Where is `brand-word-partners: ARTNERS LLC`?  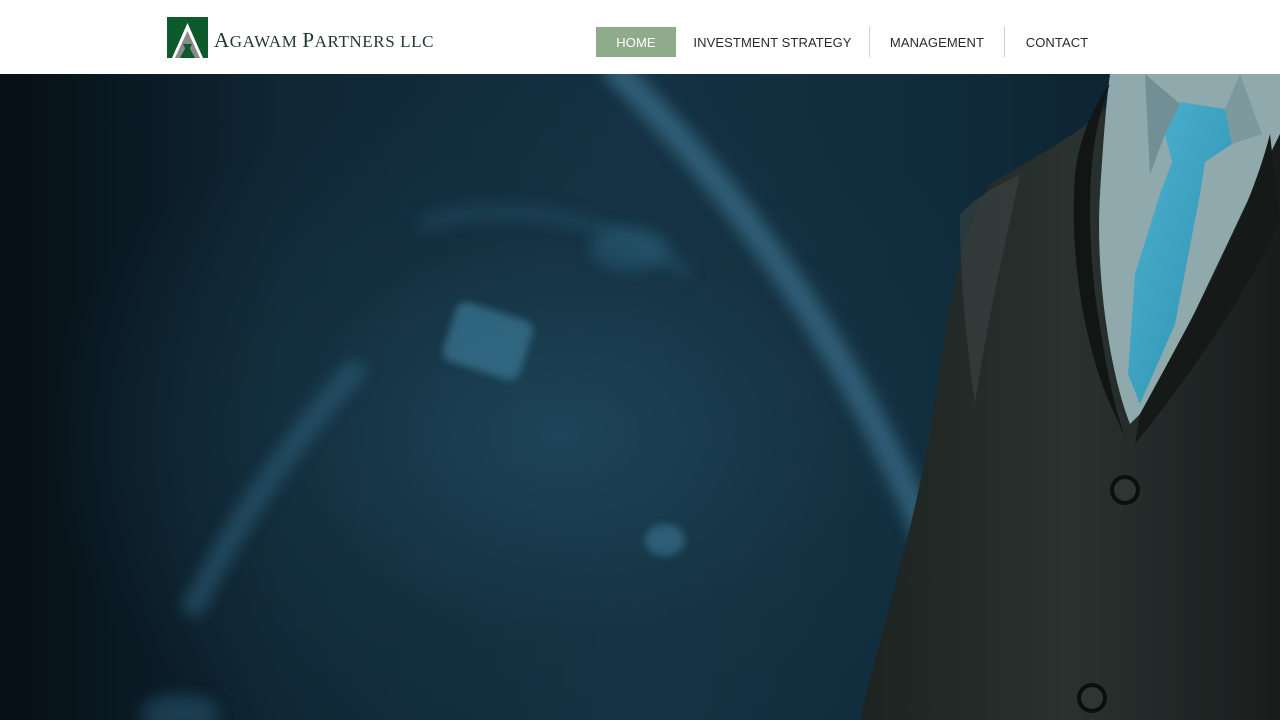
brand-word-partners: ARTNERS LLC is located at coordinates (374, 41).